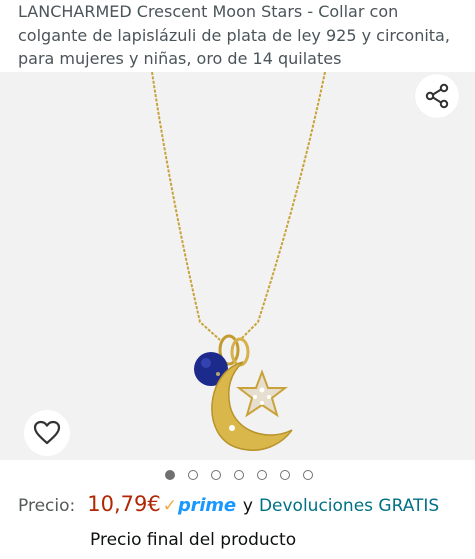  I want to click on prime-badge: ✓ prime, so click(199, 505).